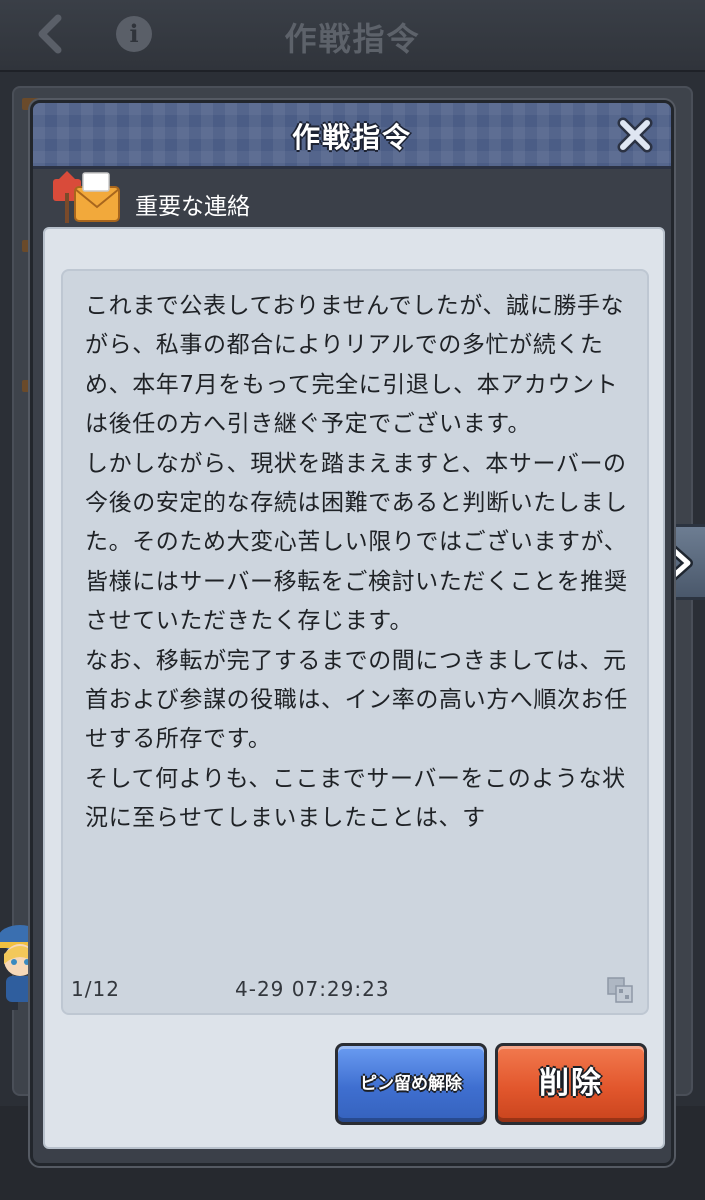  I want to click on copy-icon, so click(620, 990).